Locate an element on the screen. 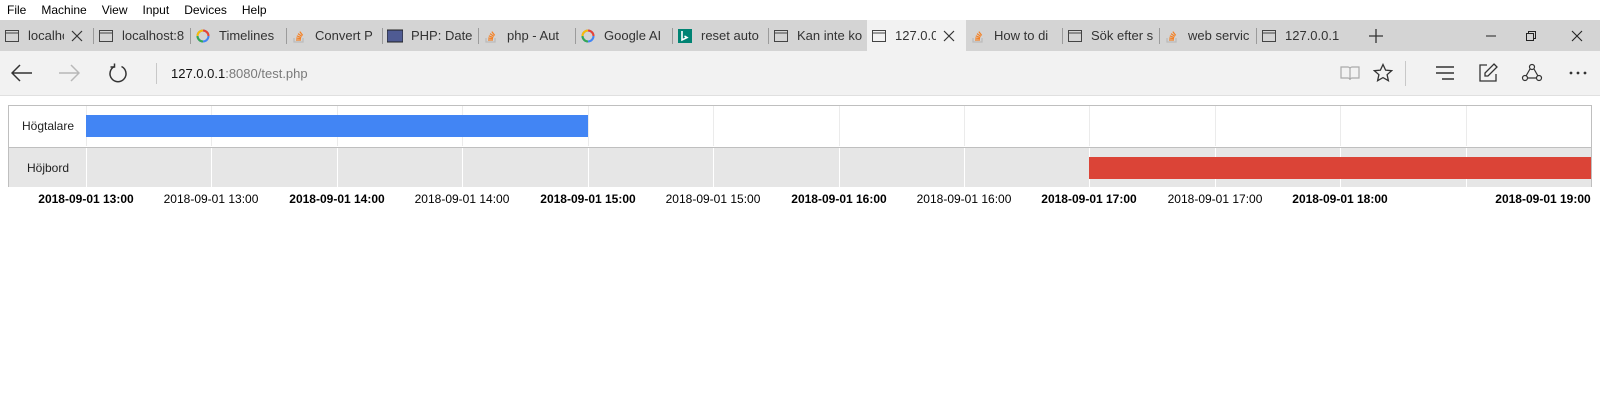 This screenshot has height=419, width=1600. url-path: :8080/test.php is located at coordinates (266, 73).